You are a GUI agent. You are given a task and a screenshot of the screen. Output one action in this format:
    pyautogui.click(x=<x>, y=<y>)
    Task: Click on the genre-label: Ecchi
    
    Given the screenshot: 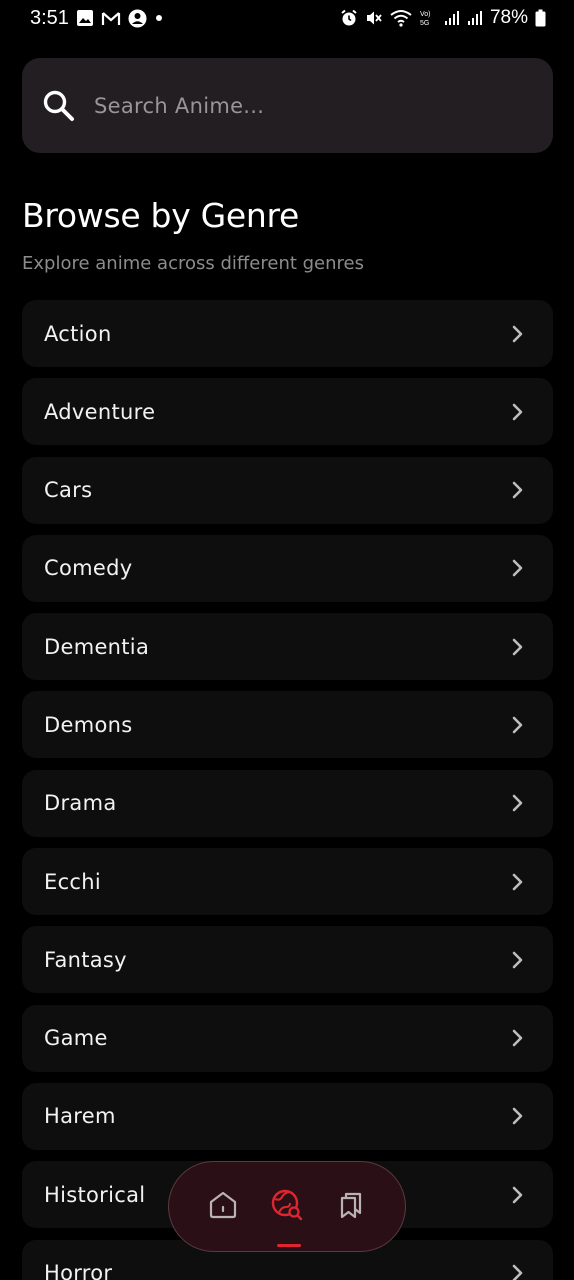 What is the action you would take?
    pyautogui.click(x=73, y=881)
    